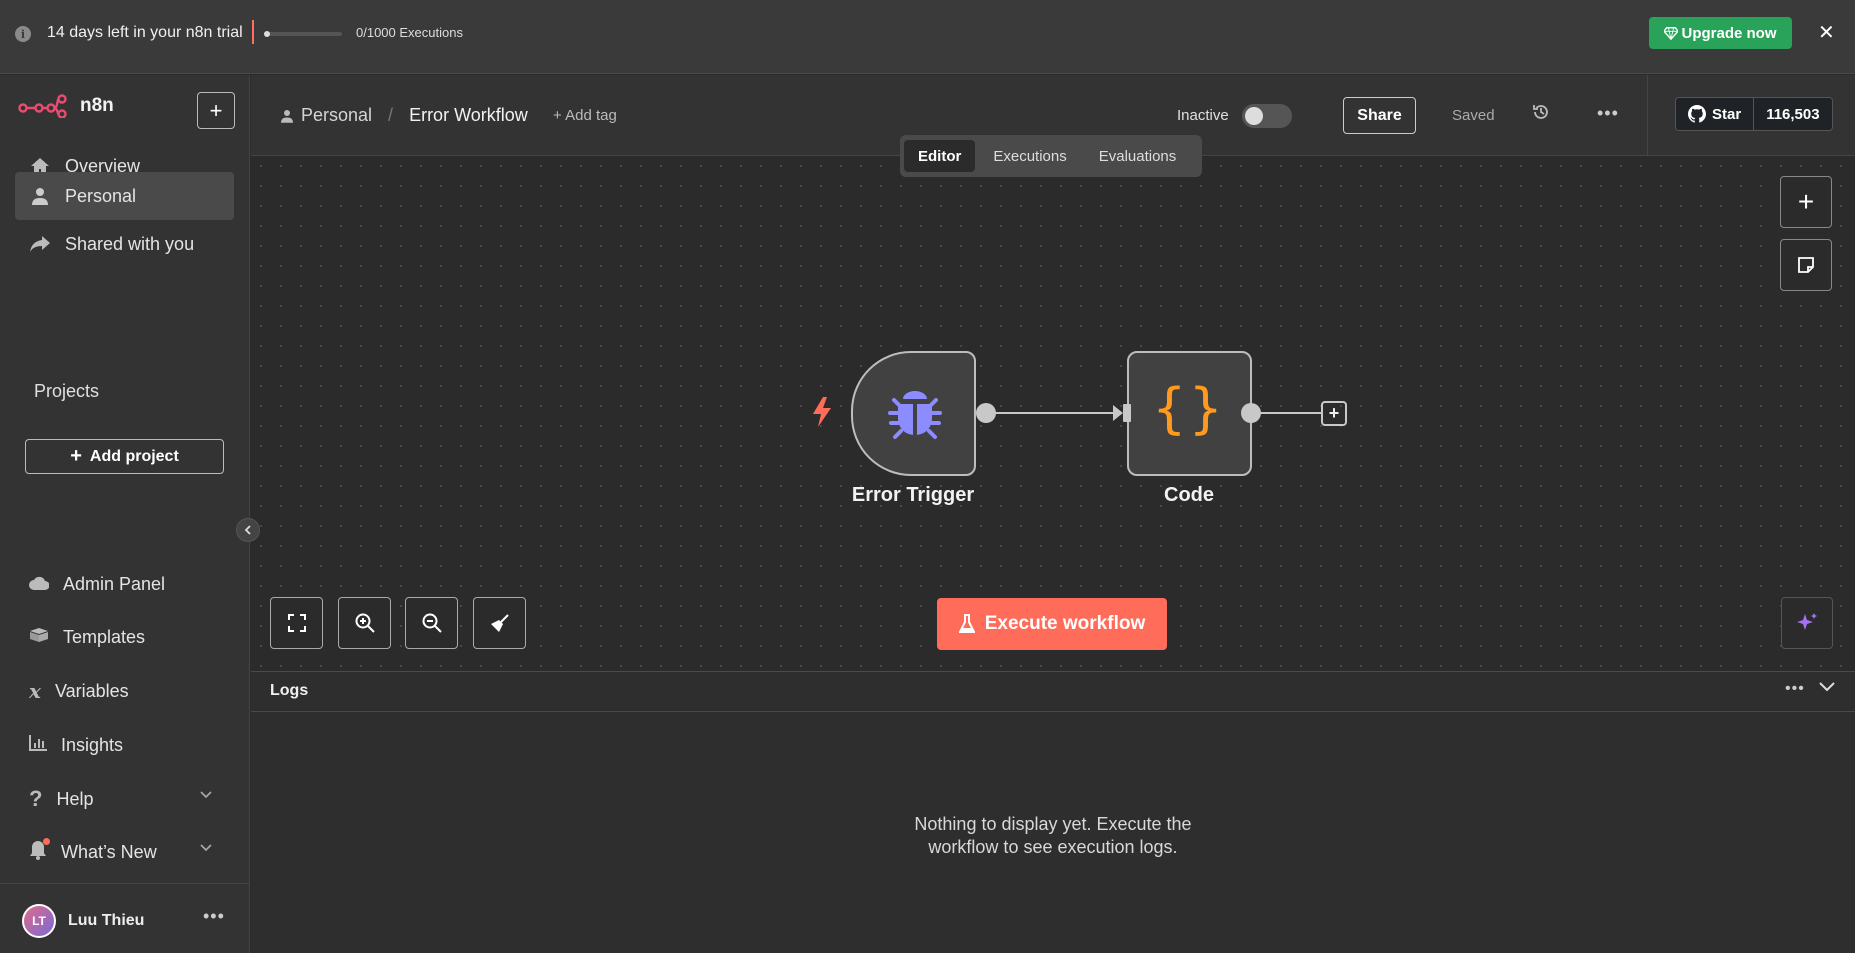 The height and width of the screenshot is (953, 1855). I want to click on bug-icon, so click(915, 415).